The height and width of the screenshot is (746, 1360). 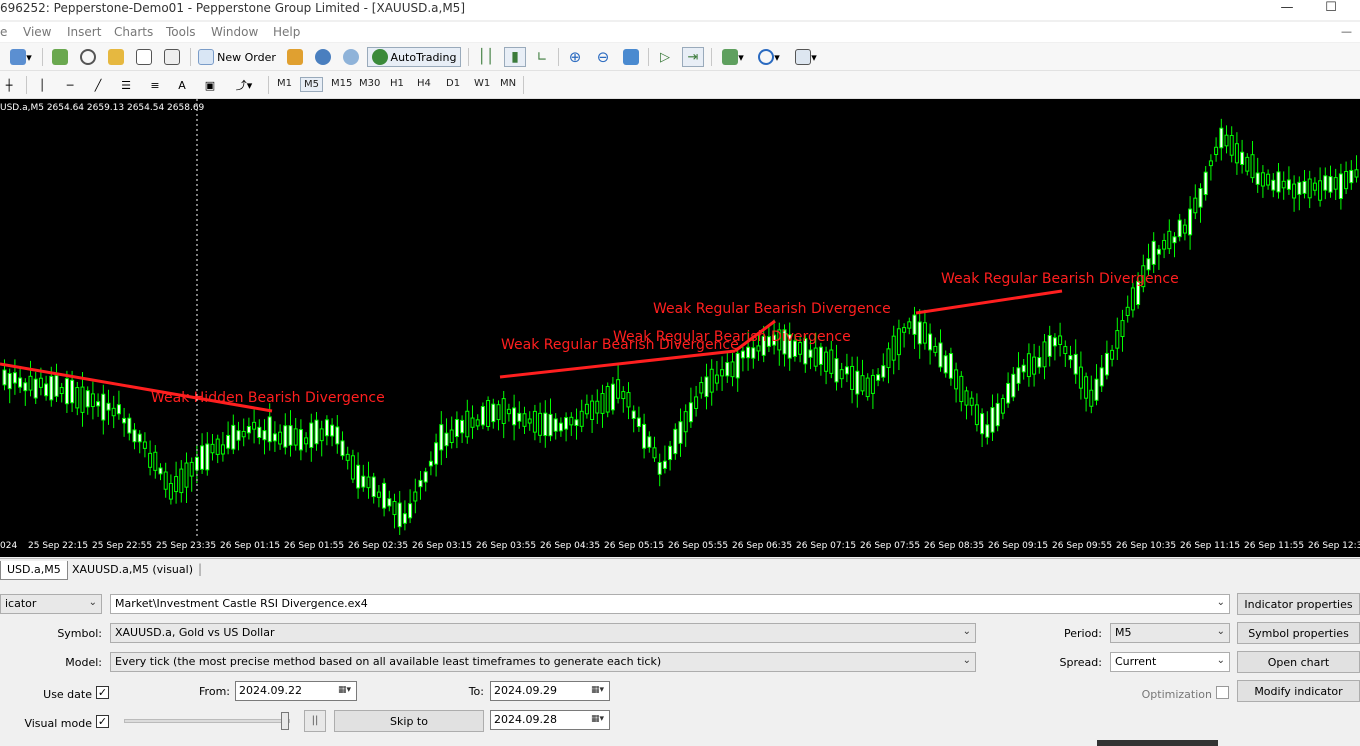 I want to click on new-order-button: New Order, so click(x=237, y=57).